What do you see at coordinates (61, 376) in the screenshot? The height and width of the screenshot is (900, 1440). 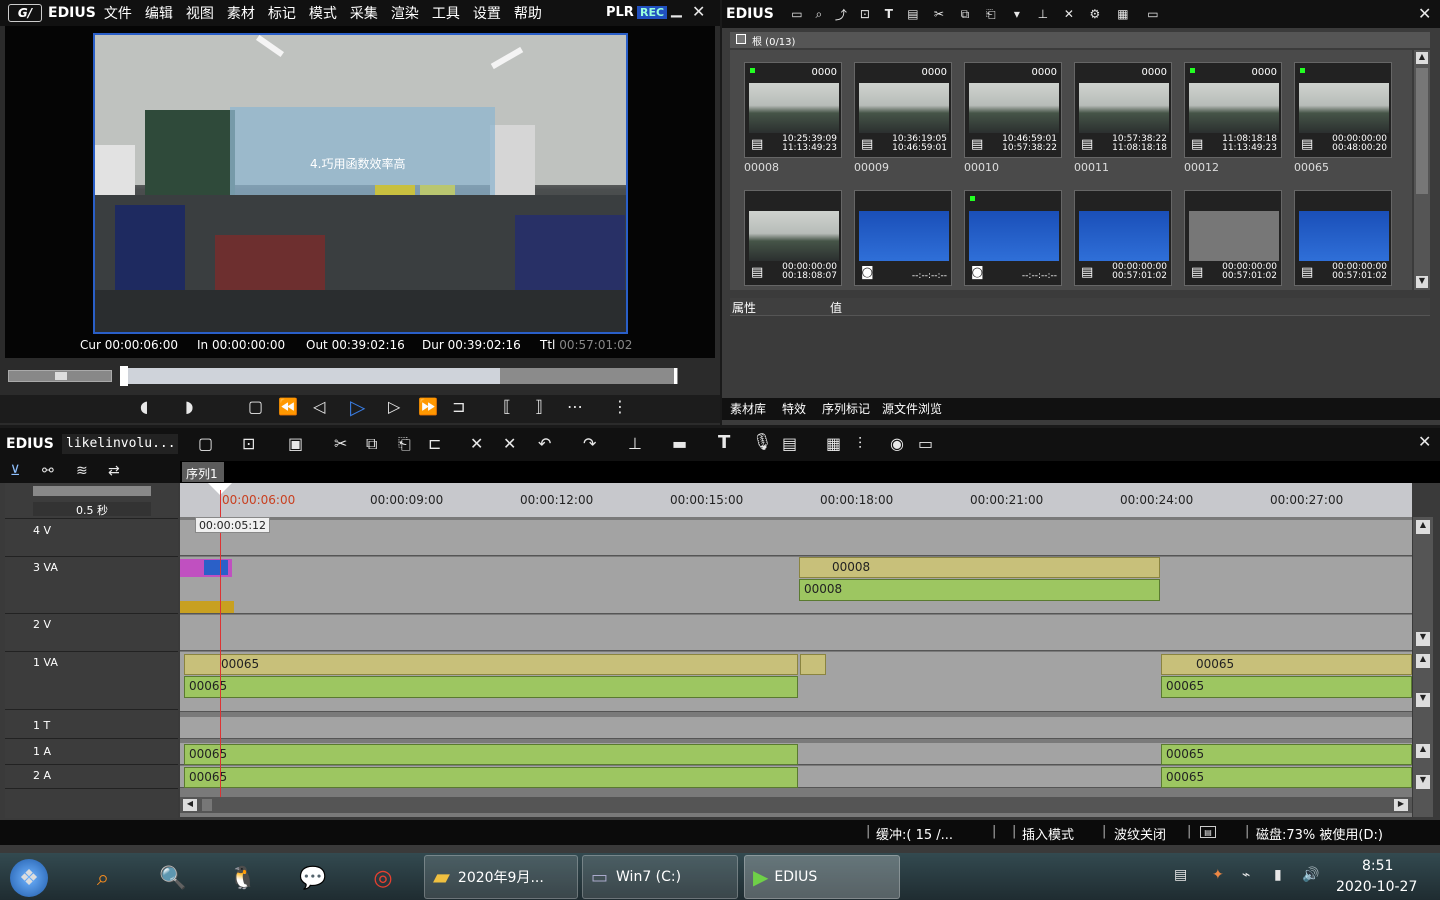 I see `jog-handle` at bounding box center [61, 376].